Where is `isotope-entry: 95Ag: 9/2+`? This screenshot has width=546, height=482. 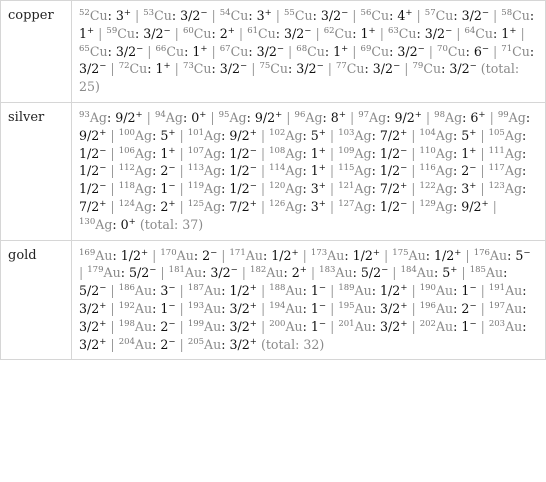 isotope-entry: 95Ag: 9/2+ is located at coordinates (250, 117).